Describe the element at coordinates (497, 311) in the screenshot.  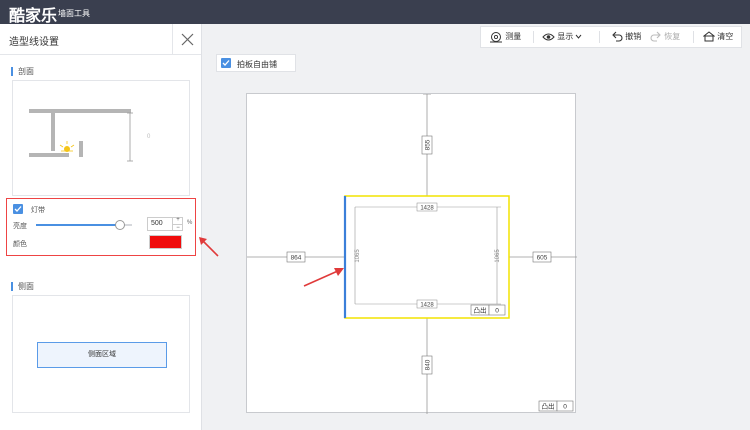
I see `inner-protrude-value: 0` at that location.